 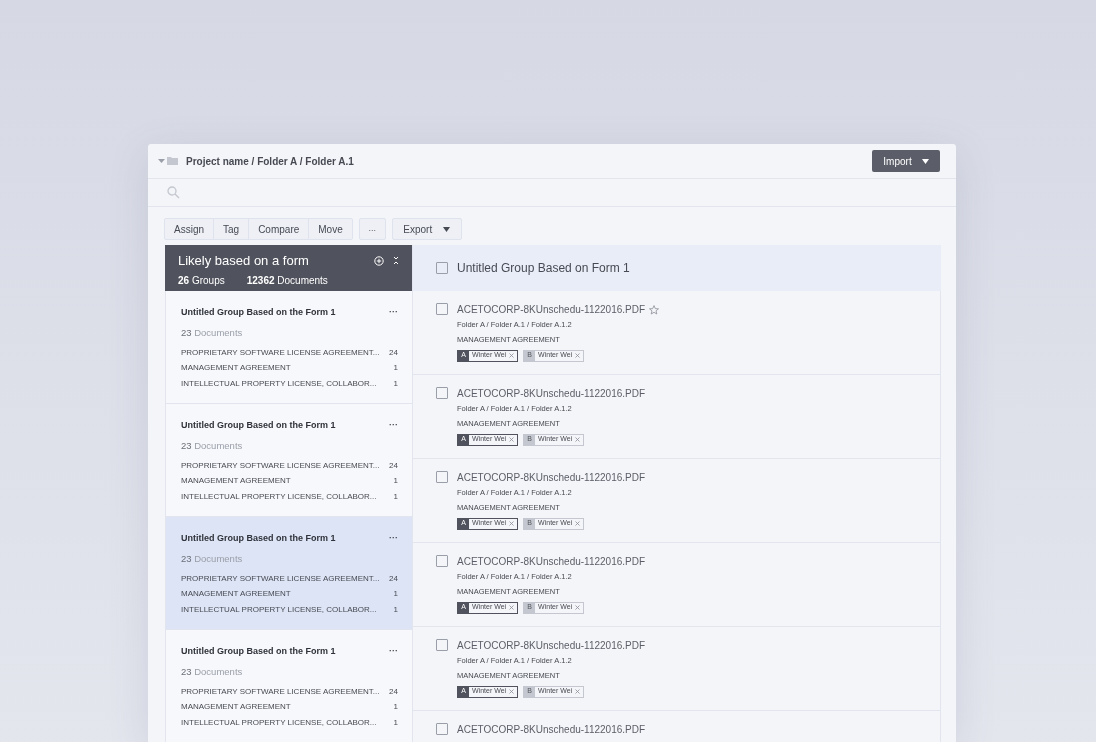 What do you see at coordinates (172, 161) in the screenshot?
I see `folder-icon` at bounding box center [172, 161].